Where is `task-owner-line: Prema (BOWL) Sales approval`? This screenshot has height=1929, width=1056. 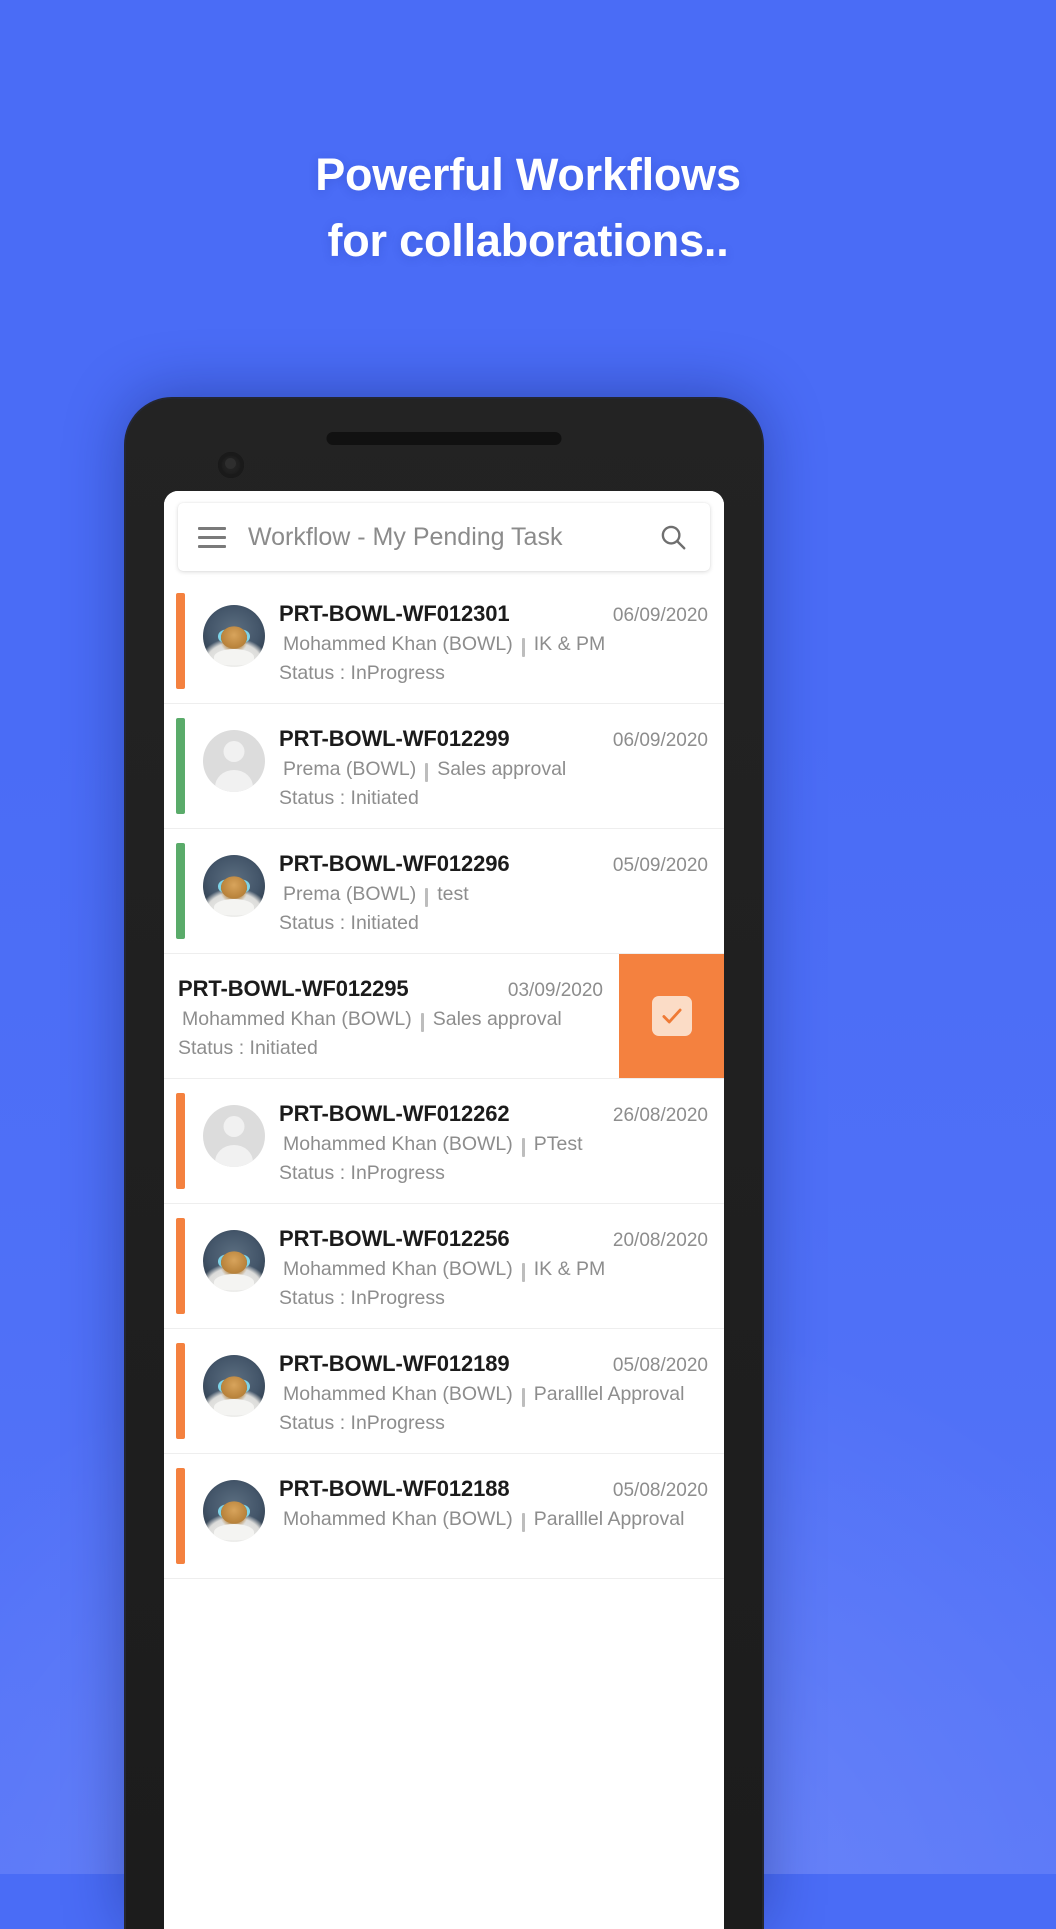 task-owner-line: Prema (BOWL) Sales approval is located at coordinates (501, 770).